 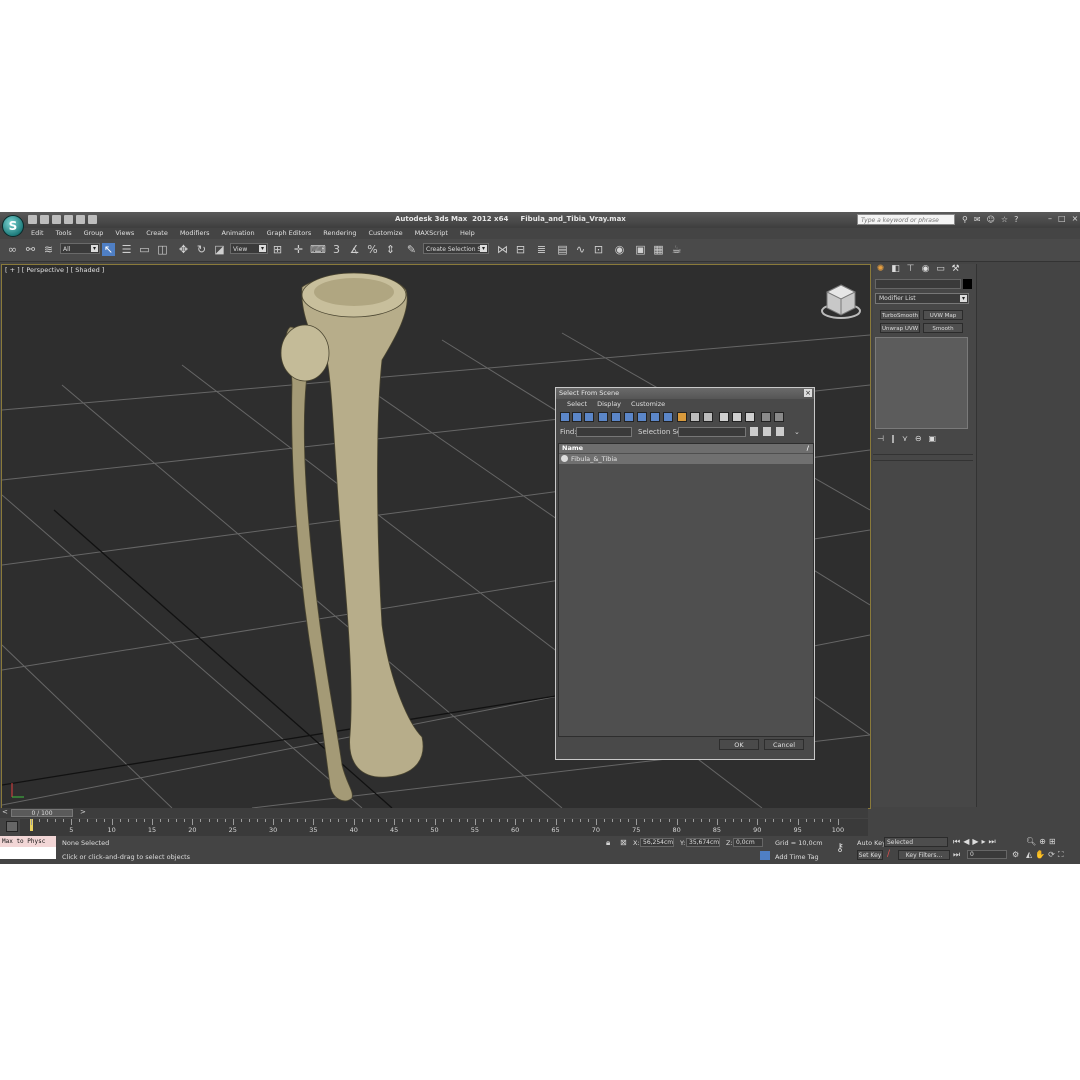 What do you see at coordinates (925, 269) in the screenshot?
I see `motion-tab-icon: ◉` at bounding box center [925, 269].